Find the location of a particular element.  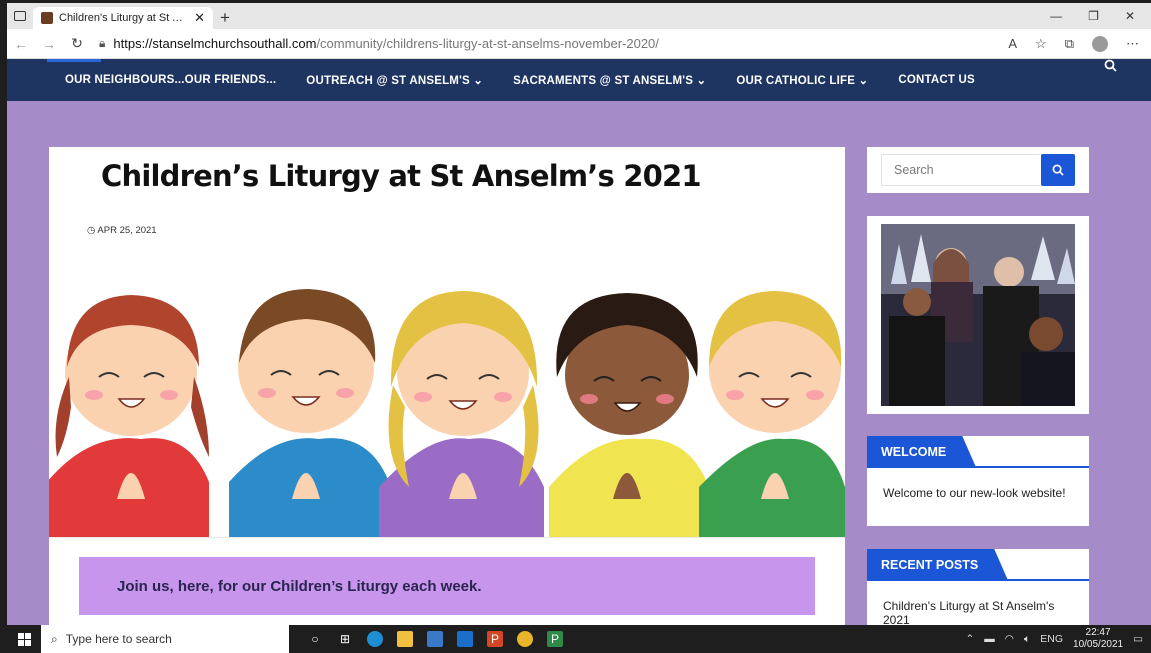

collections-icon: ⧉ is located at coordinates (1069, 44).